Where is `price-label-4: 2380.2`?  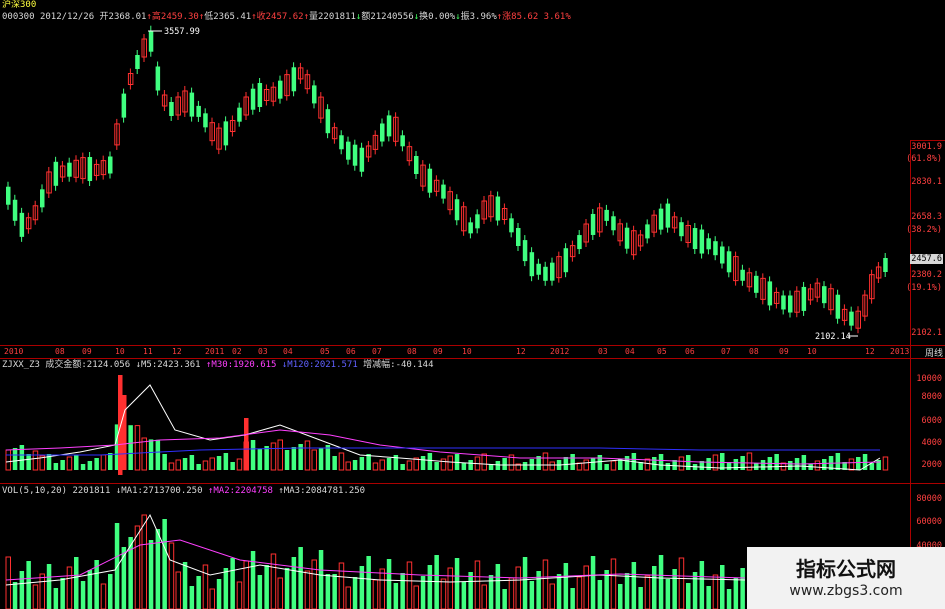
price-label-4: 2380.2 is located at coordinates (926, 275).